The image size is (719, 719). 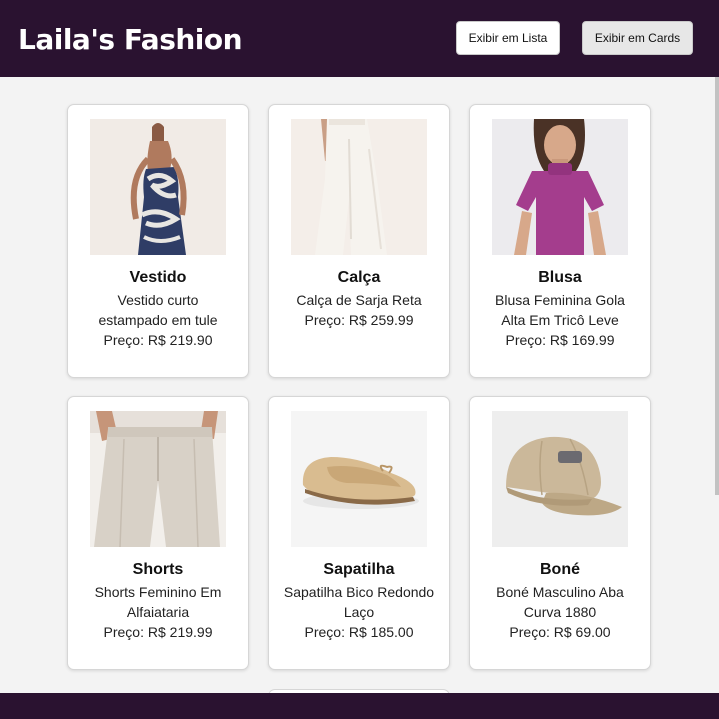 What do you see at coordinates (359, 300) in the screenshot?
I see `product-description-text: Calça de Sarja Reta` at bounding box center [359, 300].